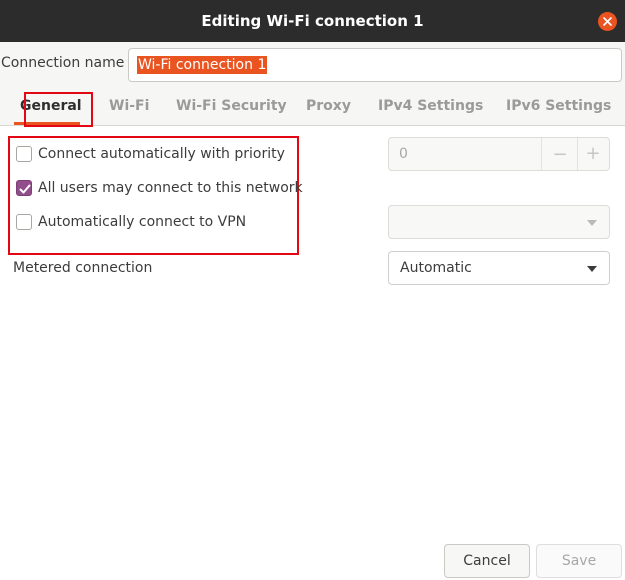 This screenshot has height=580, width=625. I want to click on close-icon, so click(607, 21).